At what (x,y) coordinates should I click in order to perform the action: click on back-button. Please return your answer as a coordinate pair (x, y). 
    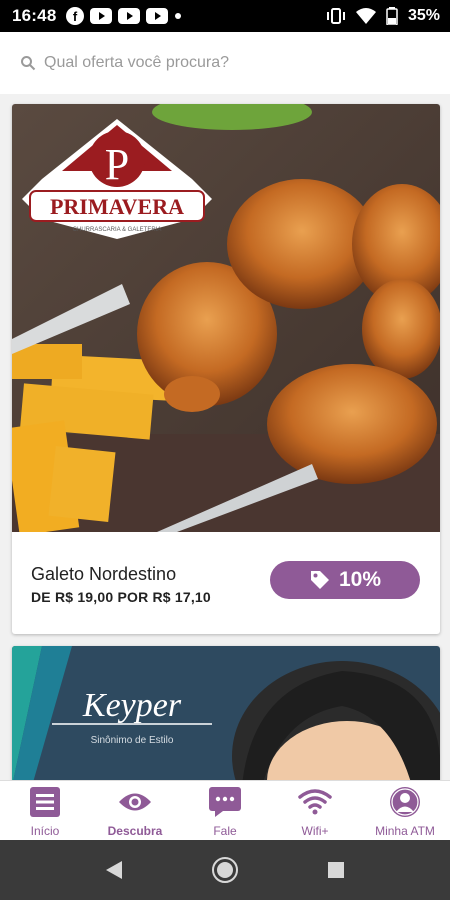
    Looking at the image, I should click on (114, 870).